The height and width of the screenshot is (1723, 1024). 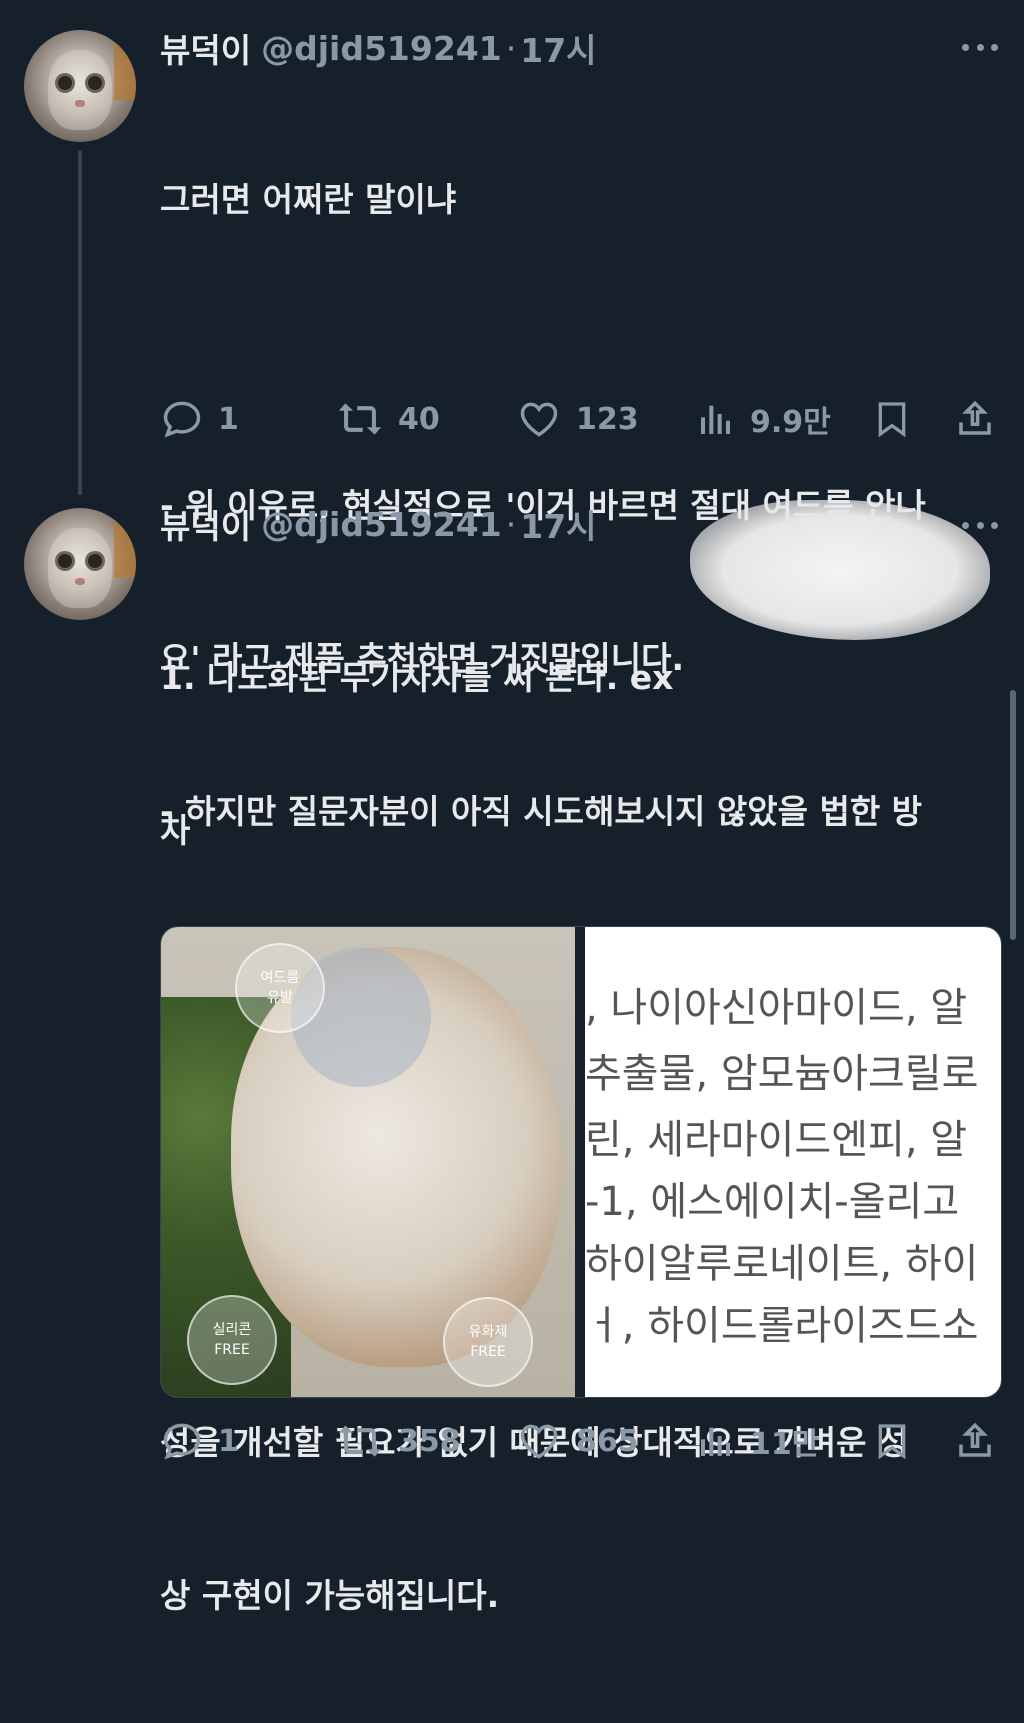 I want to click on retweet-count: 358, so click(x=429, y=1441).